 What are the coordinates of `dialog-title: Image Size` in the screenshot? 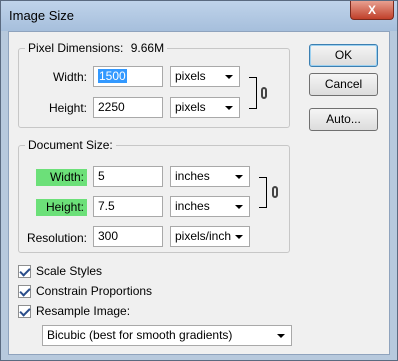 It's located at (42, 15).